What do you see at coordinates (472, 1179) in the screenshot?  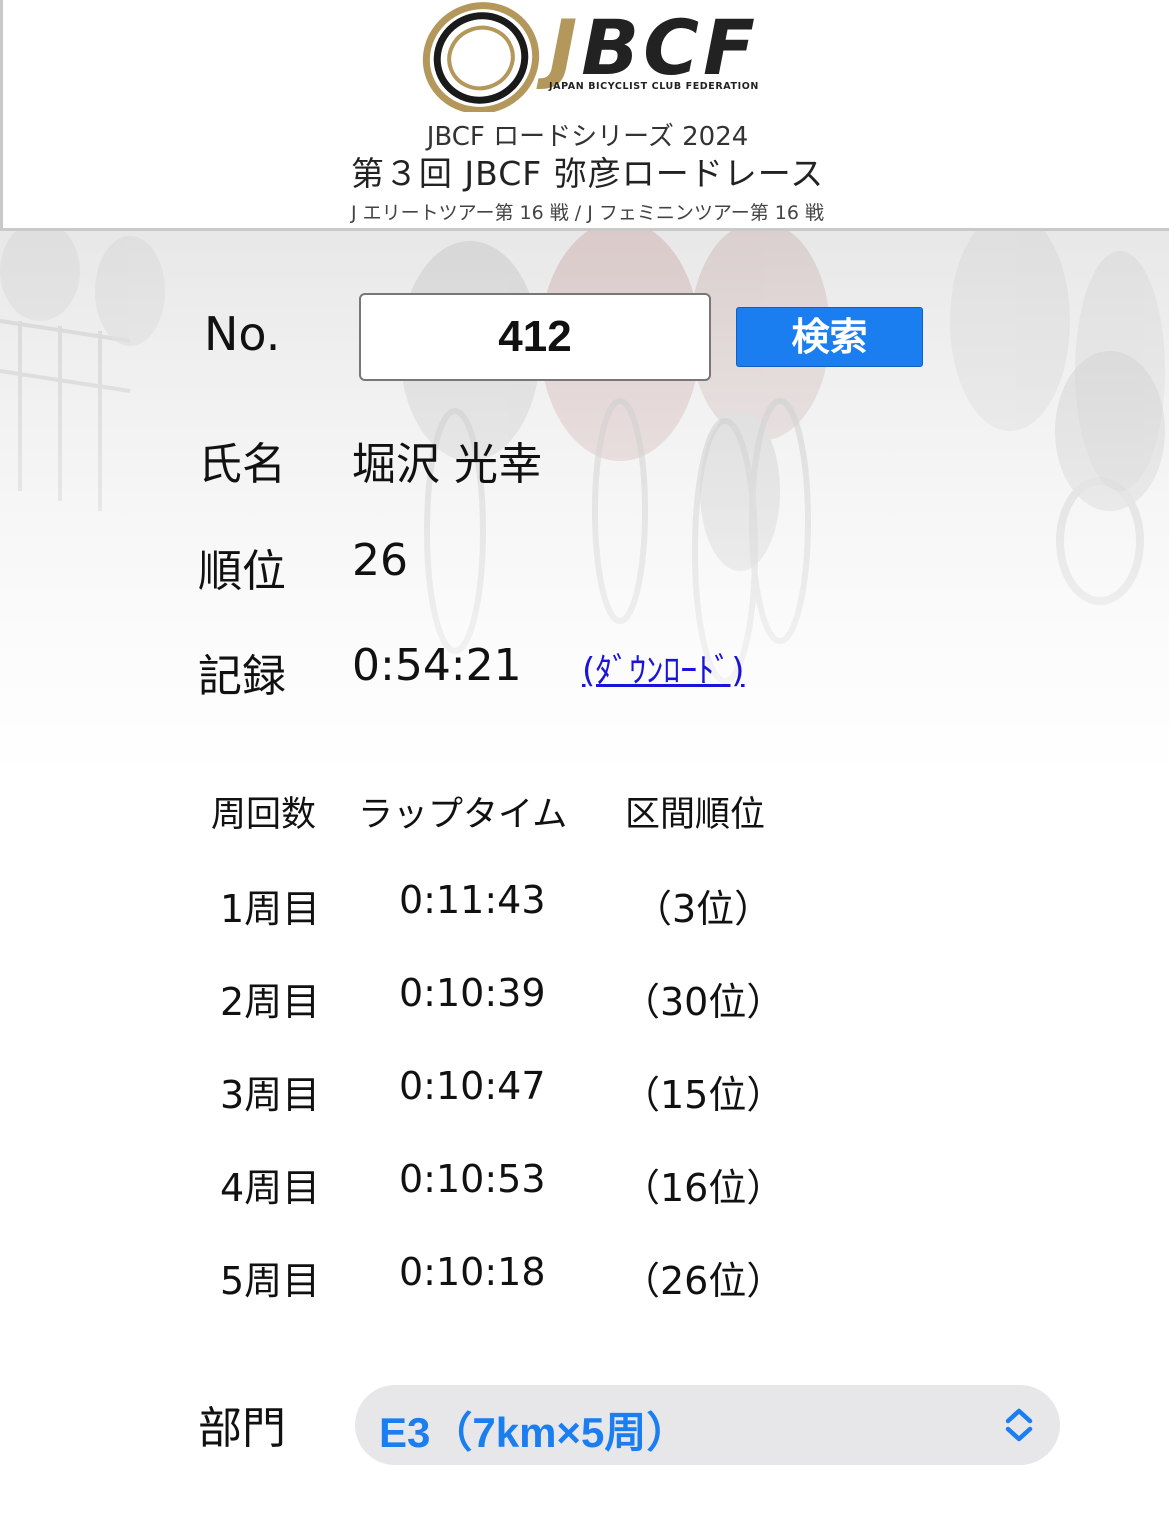 I see `lap-time: 0:10:53` at bounding box center [472, 1179].